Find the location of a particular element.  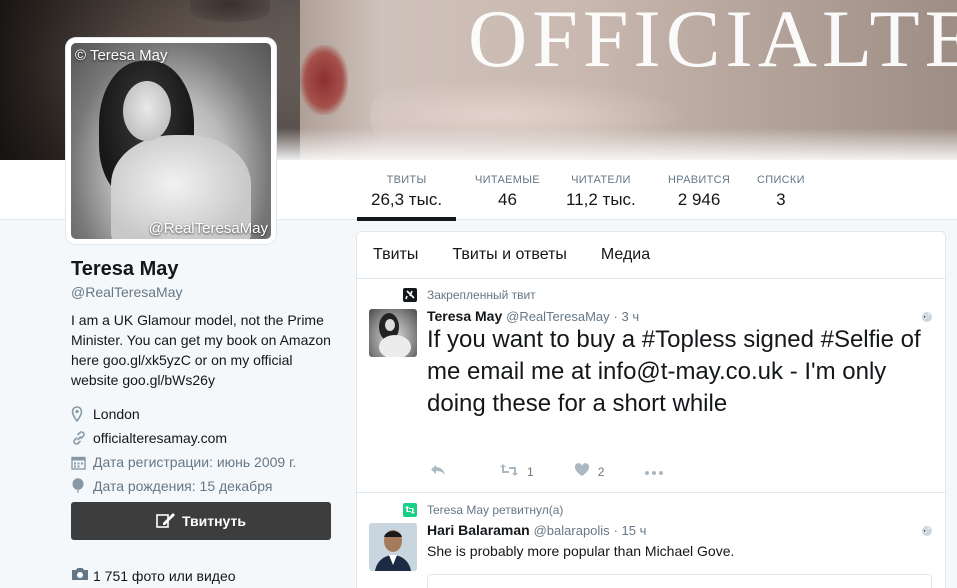

stat-lists: СПИСКИ 3 is located at coordinates (781, 192).